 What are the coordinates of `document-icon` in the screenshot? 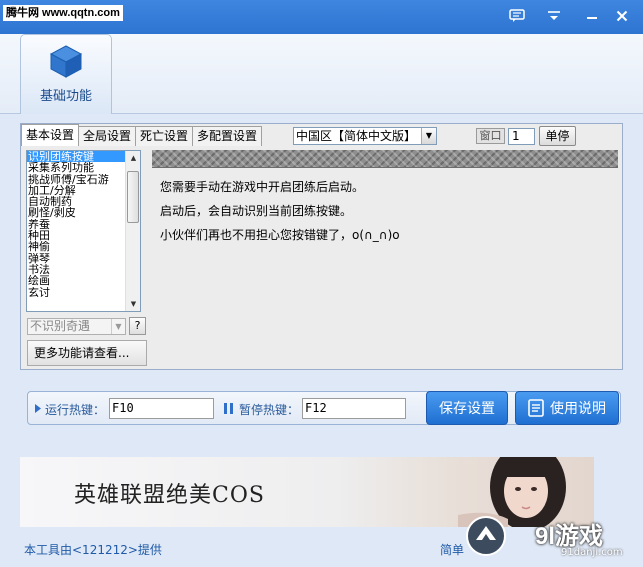 It's located at (536, 408).